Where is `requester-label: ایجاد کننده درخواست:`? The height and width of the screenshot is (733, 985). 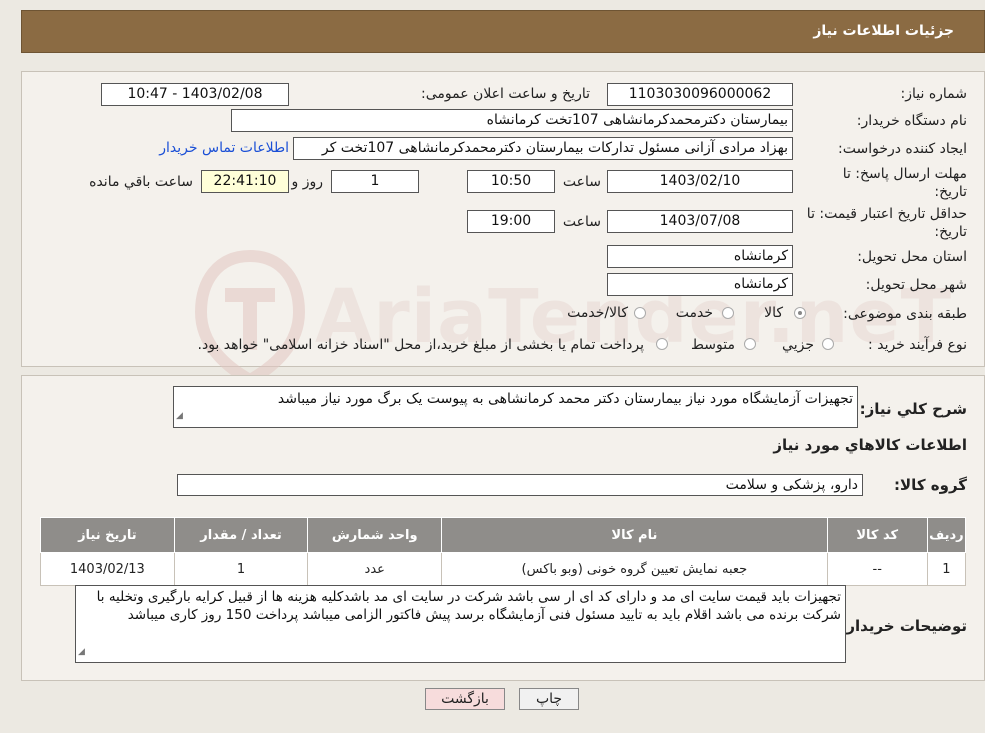 requester-label: ایجاد کننده درخواست: is located at coordinates (902, 149).